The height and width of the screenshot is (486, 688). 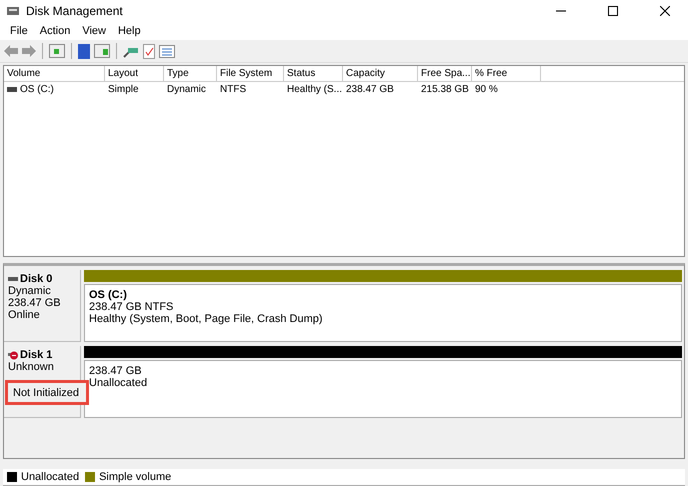 I want to click on table-cell-text: Dynamic, so click(x=186, y=90).